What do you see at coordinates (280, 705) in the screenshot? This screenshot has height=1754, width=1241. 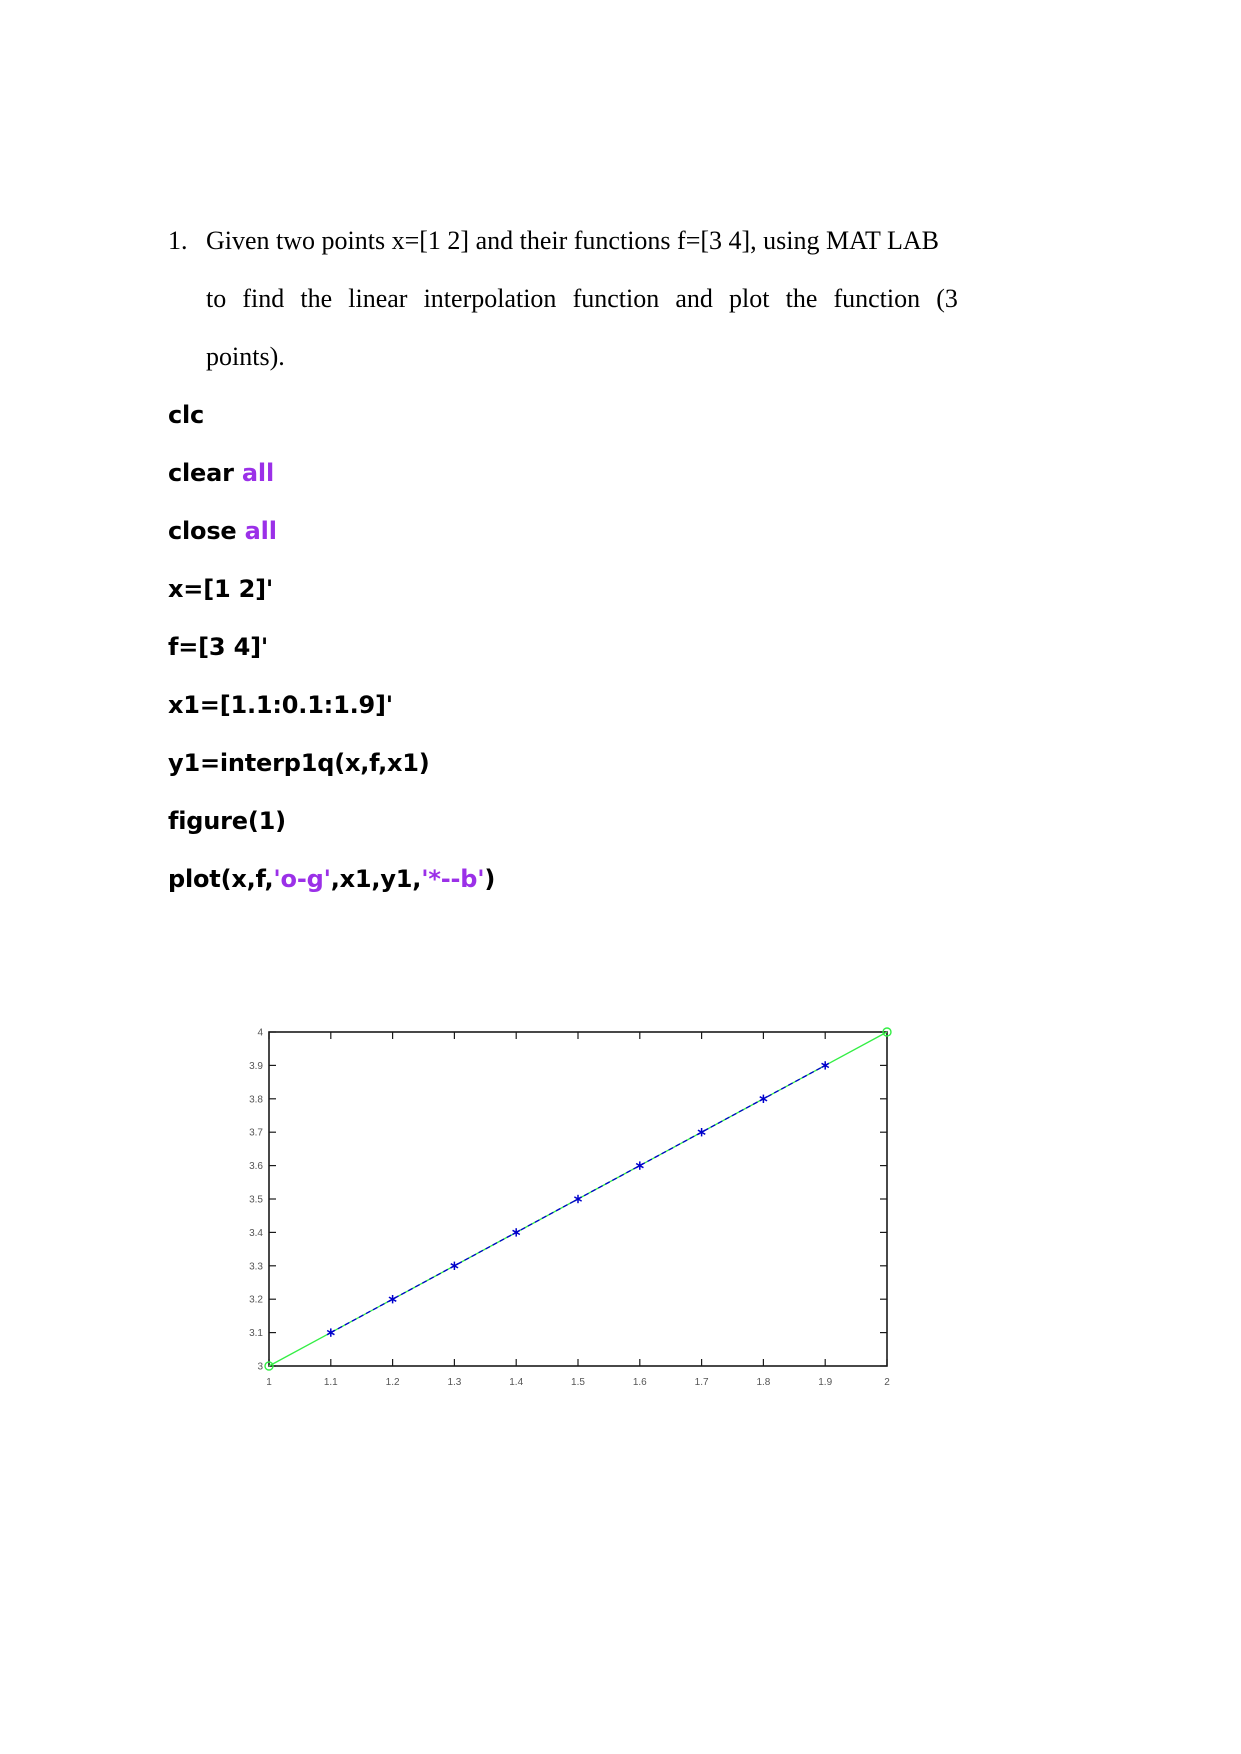 I see `code-text: x1=[1.1:0.1:1.9]'` at bounding box center [280, 705].